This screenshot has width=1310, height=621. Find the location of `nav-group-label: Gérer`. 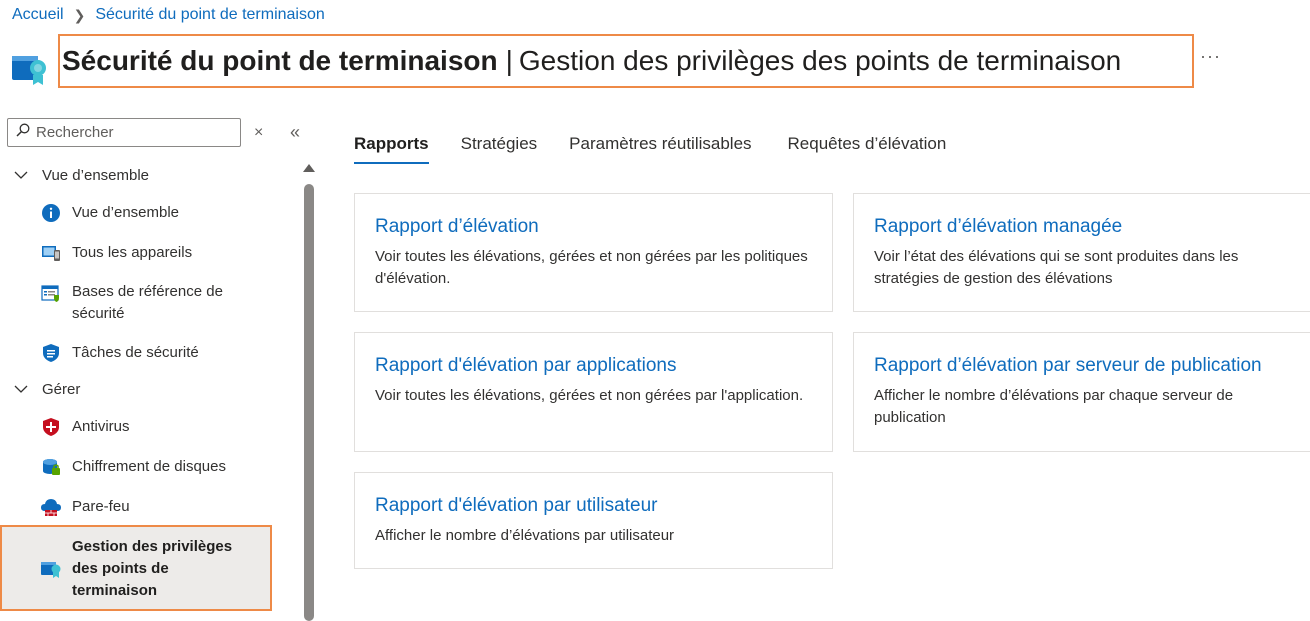

nav-group-label: Gérer is located at coordinates (61, 389).